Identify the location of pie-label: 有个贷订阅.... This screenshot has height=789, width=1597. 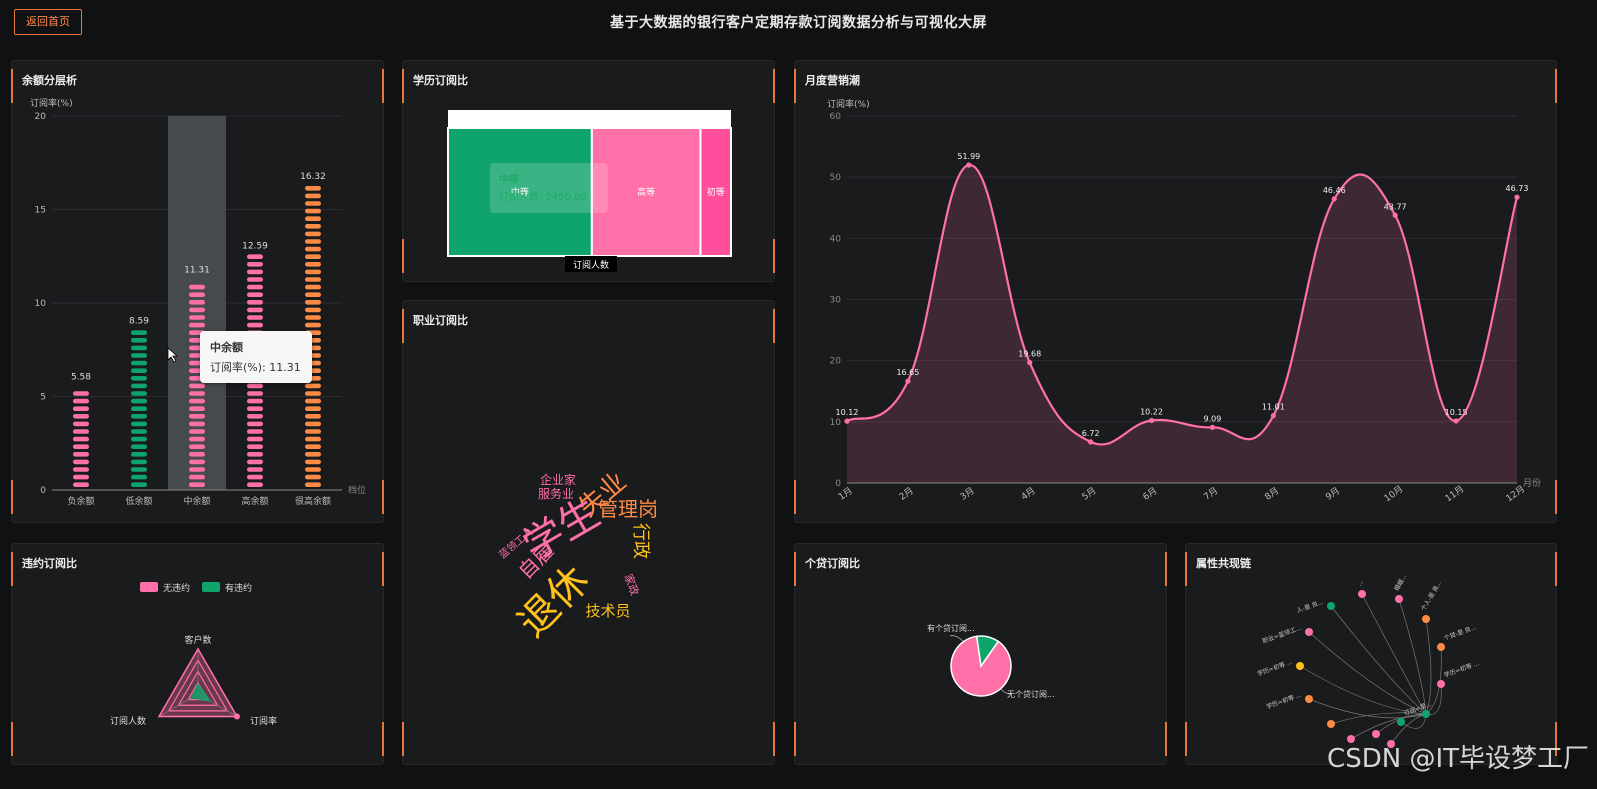
(951, 628).